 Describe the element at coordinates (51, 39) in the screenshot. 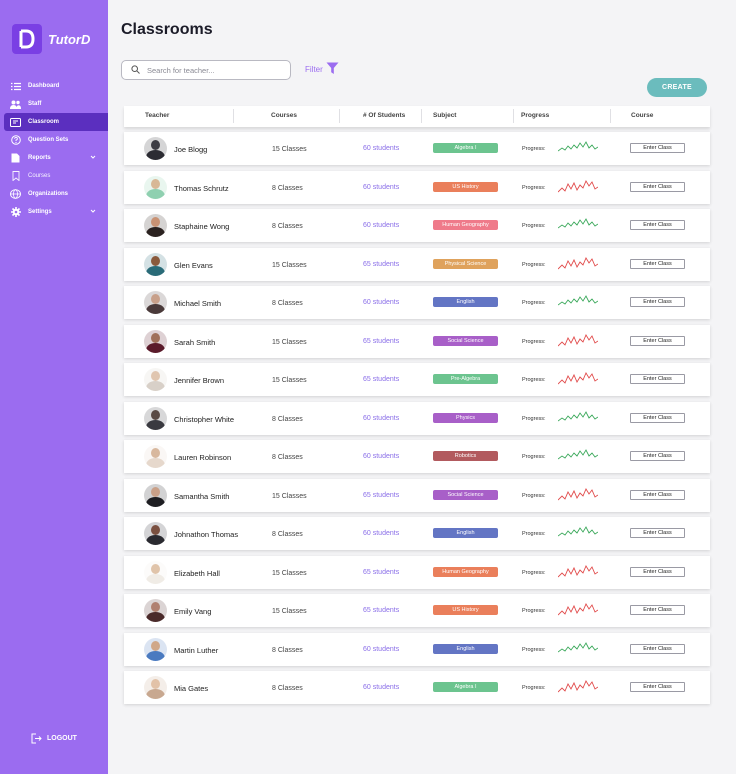

I see `app-logo: TutorD` at that location.